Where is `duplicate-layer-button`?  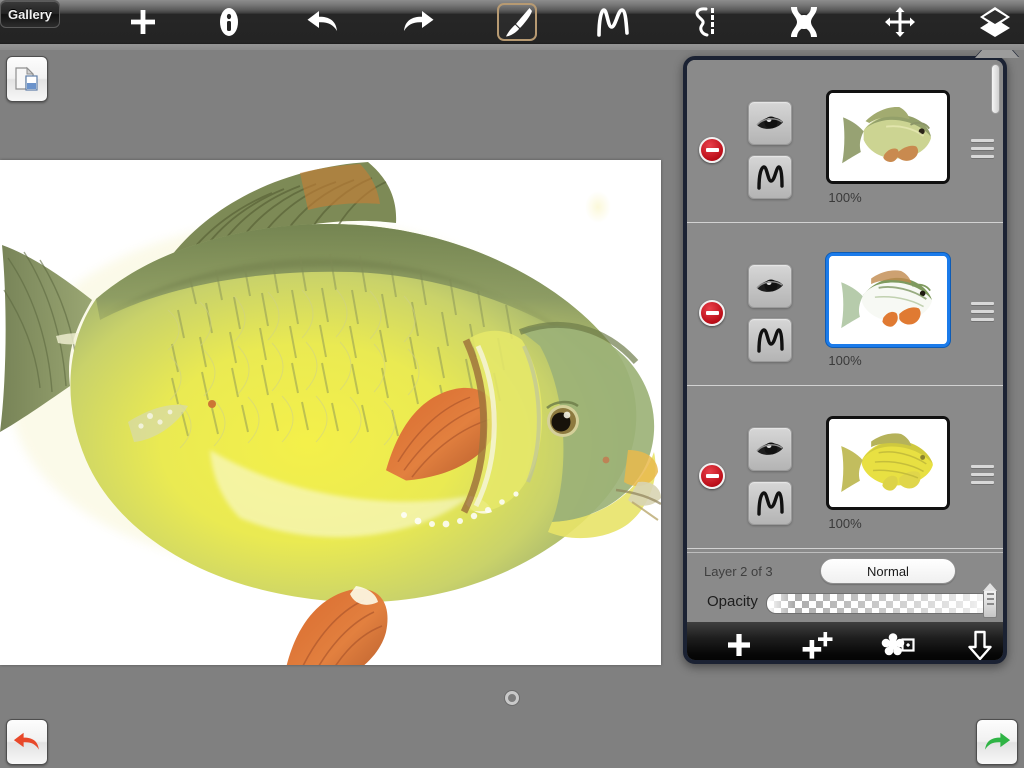
duplicate-layer-button is located at coordinates (818, 641).